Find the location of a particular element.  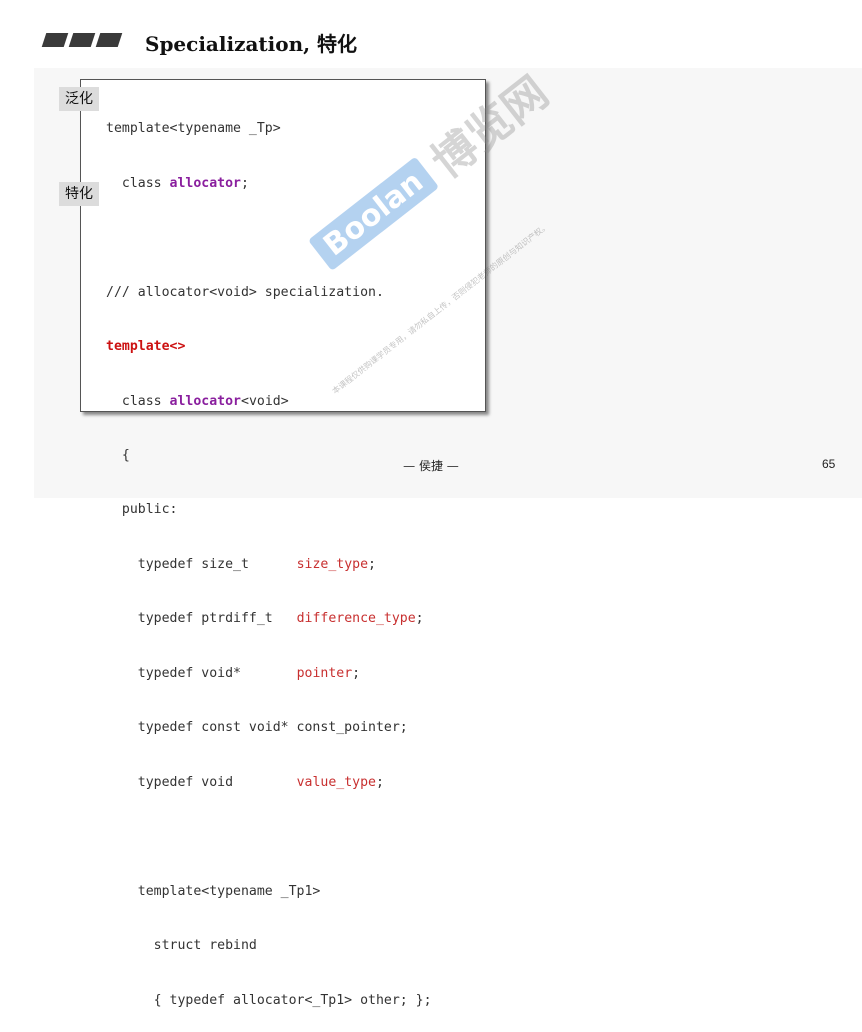

type-name: pointer is located at coordinates (324, 673).